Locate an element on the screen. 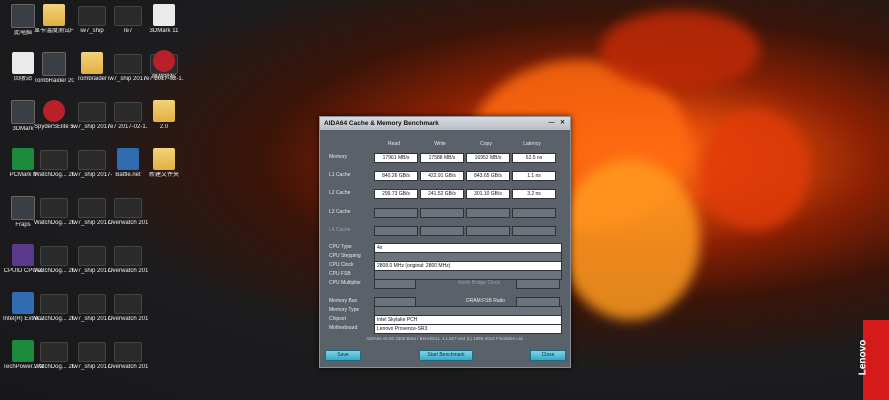 This screenshot has width=889, height=400. north-bridge-label: North Bridge Clock is located at coordinates (479, 283).